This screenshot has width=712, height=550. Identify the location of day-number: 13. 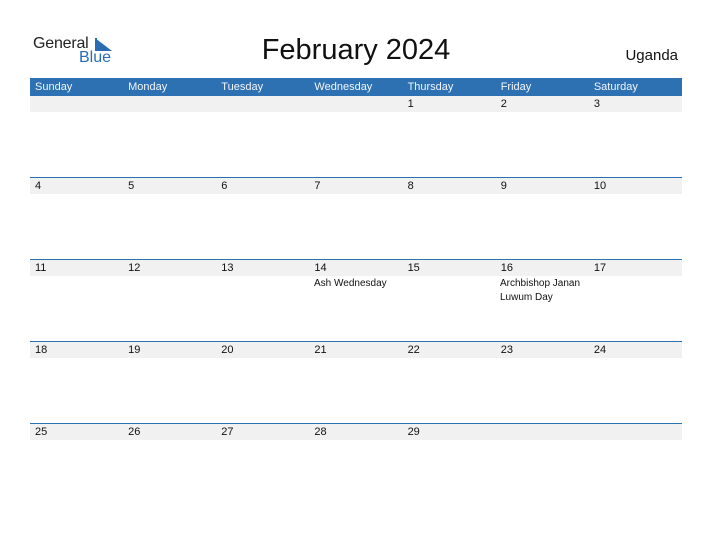
(227, 268).